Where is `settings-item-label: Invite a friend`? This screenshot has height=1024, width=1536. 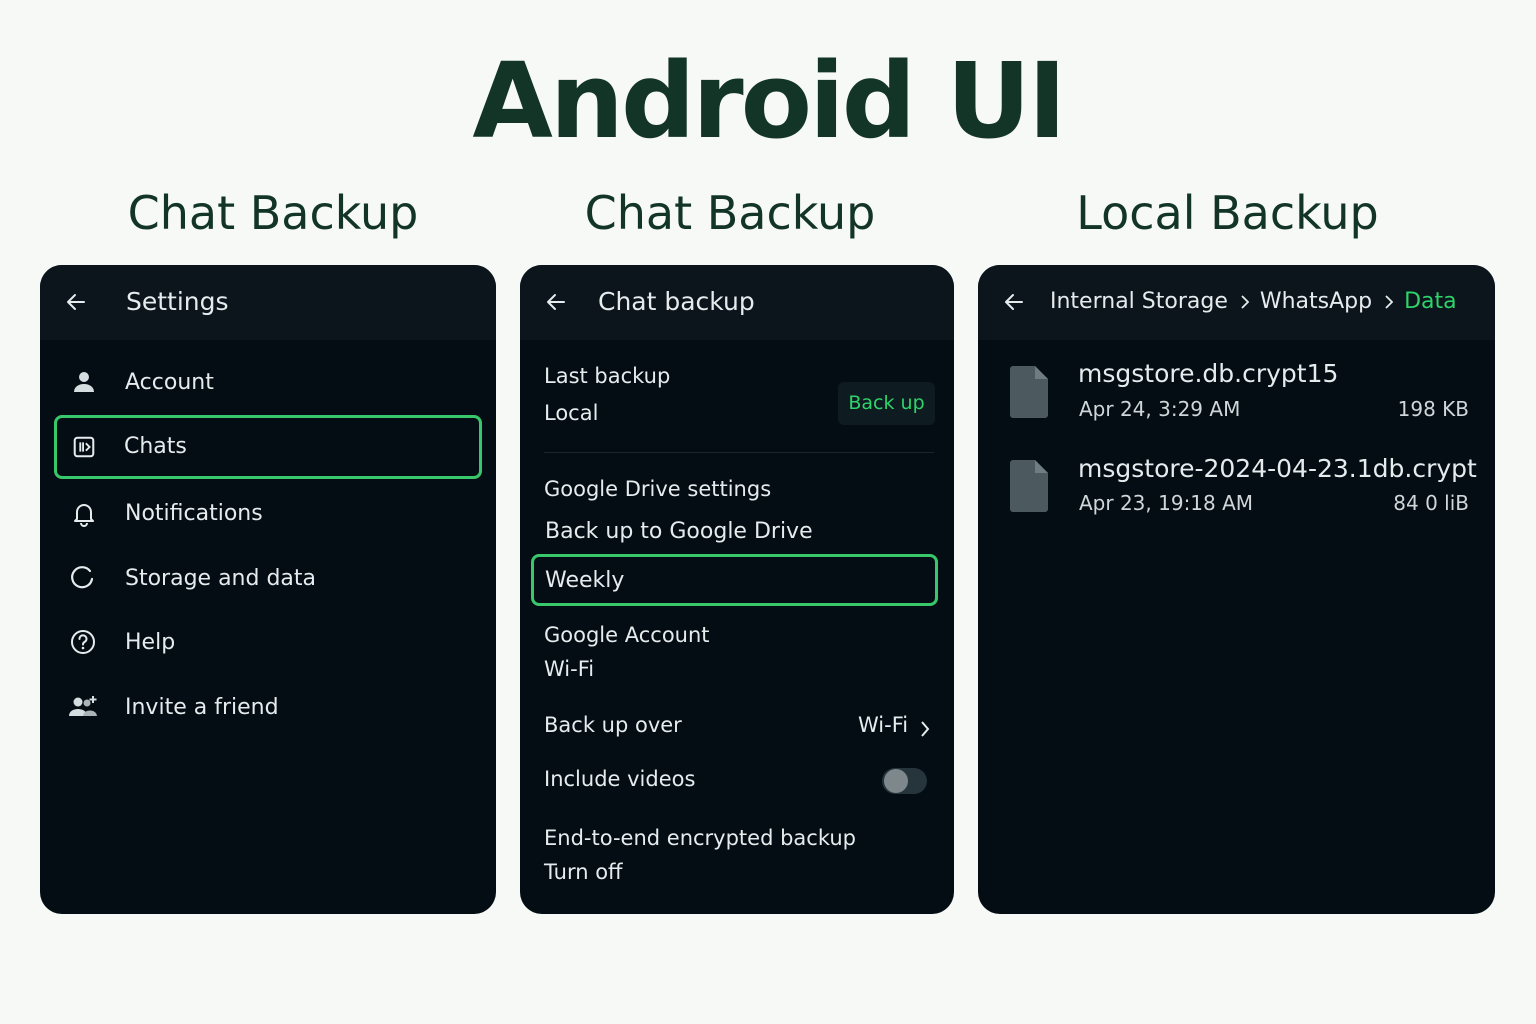 settings-item-label: Invite a friend is located at coordinates (202, 707).